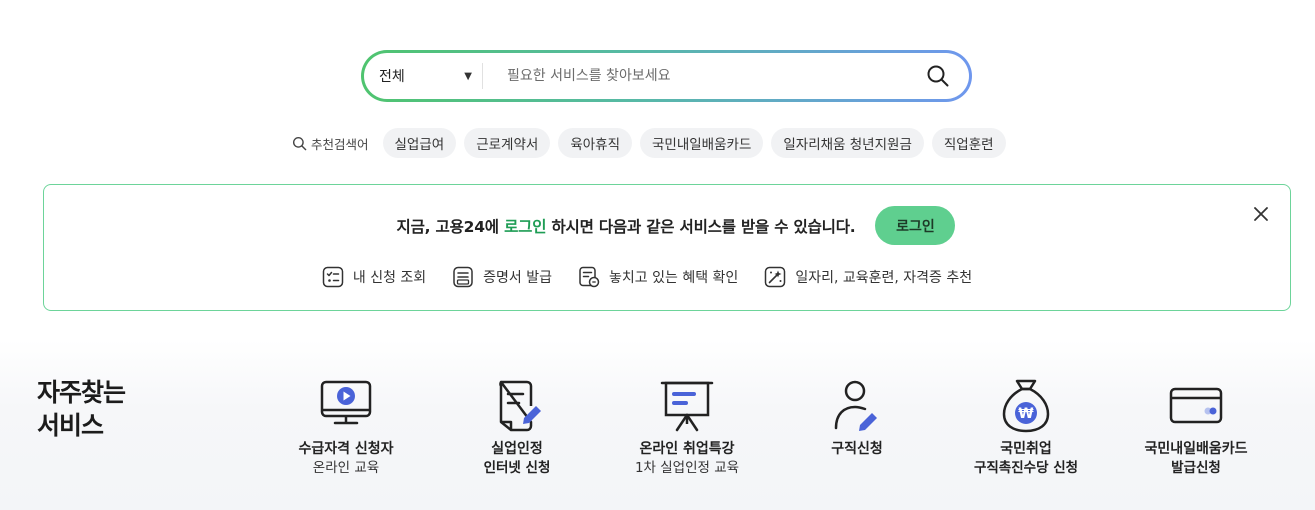 This screenshot has width=1315, height=510. Describe the element at coordinates (1026, 449) in the screenshot. I see `service-label: 국민취업` at that location.